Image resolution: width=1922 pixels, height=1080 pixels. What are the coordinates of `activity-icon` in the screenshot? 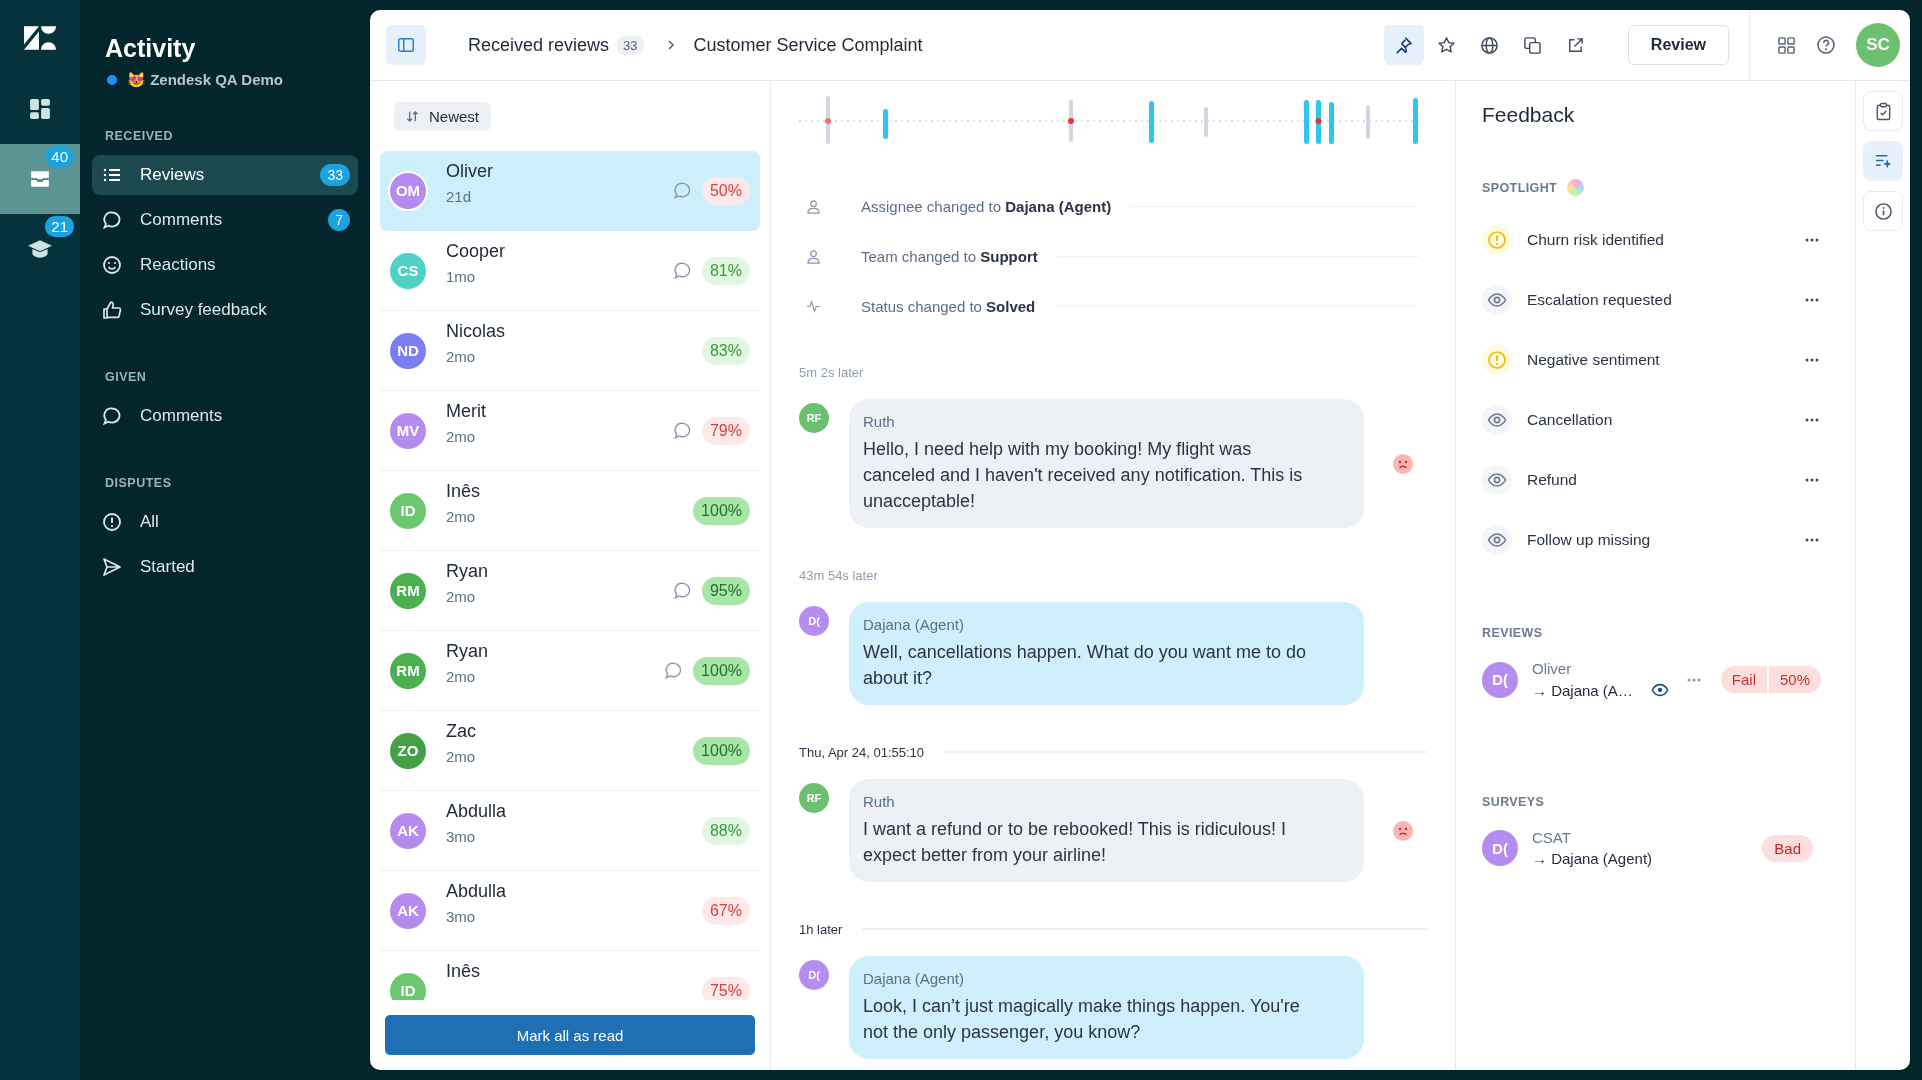 It's located at (813, 306).